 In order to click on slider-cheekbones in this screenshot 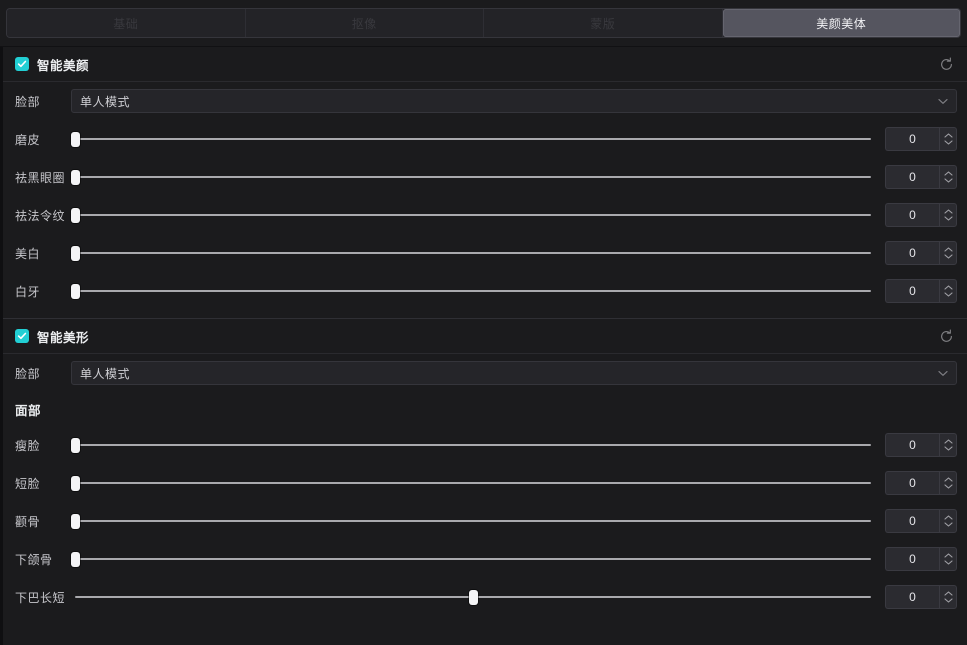, I will do `click(471, 521)`.